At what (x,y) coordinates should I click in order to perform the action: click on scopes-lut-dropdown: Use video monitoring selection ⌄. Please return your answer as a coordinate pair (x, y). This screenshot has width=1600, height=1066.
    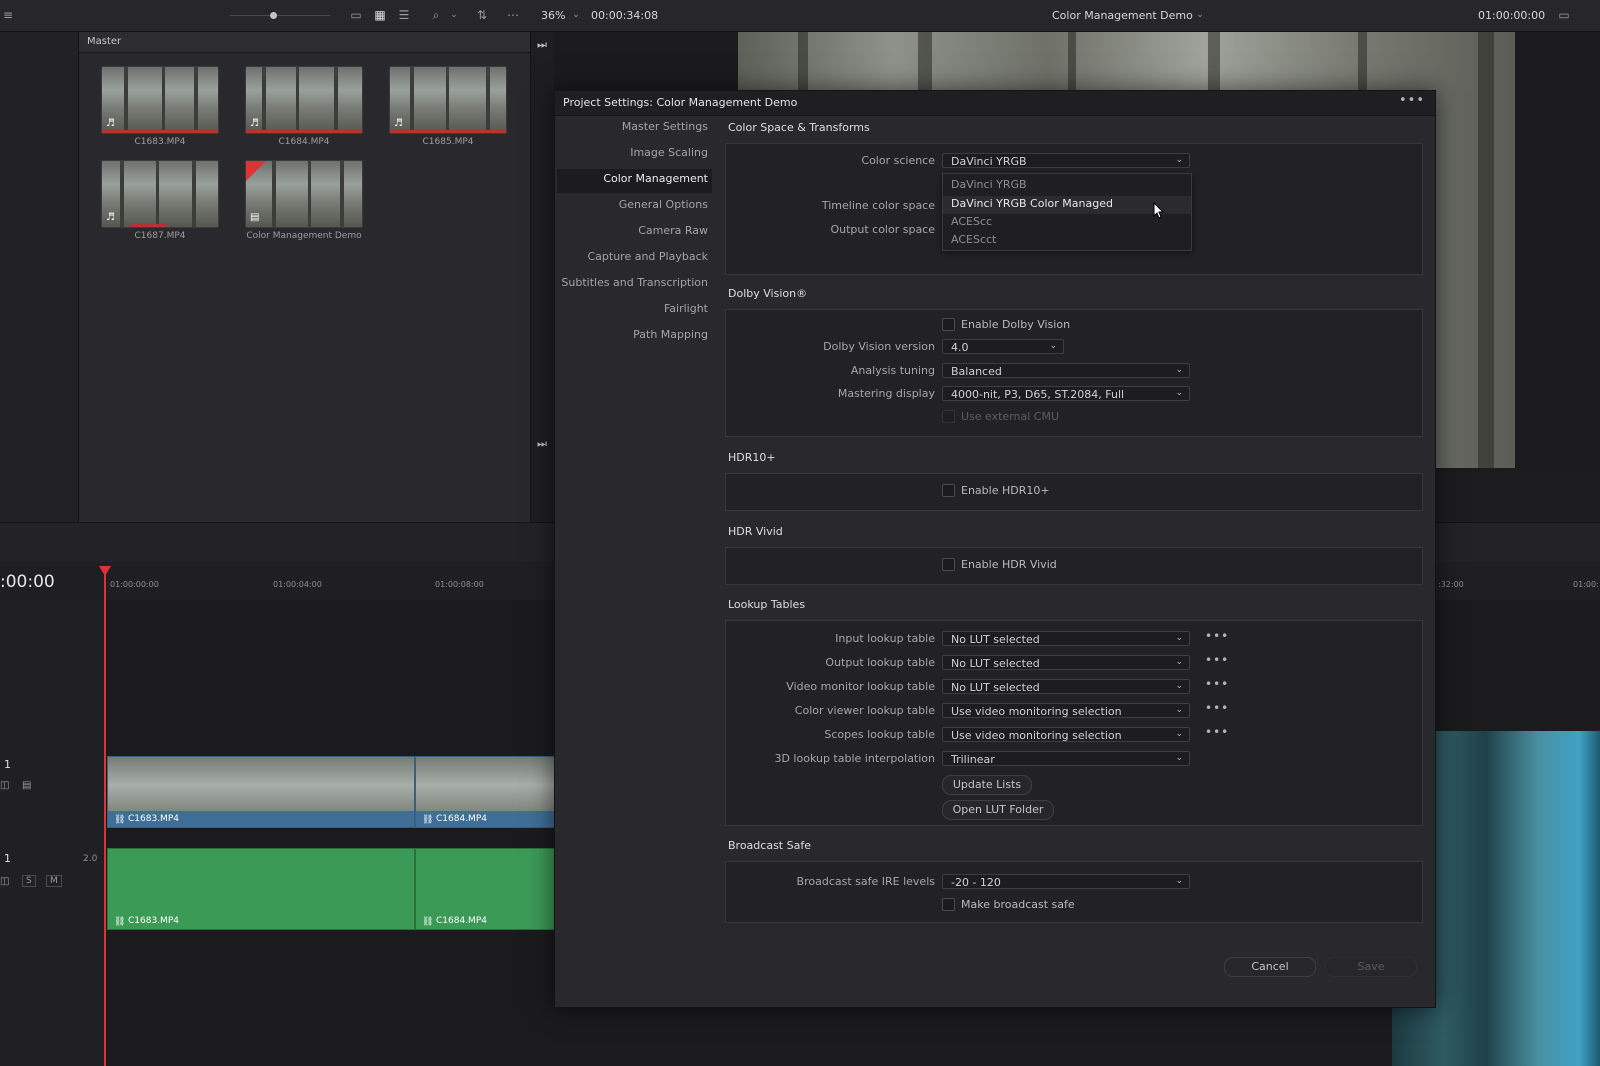
    Looking at the image, I should click on (1066, 734).